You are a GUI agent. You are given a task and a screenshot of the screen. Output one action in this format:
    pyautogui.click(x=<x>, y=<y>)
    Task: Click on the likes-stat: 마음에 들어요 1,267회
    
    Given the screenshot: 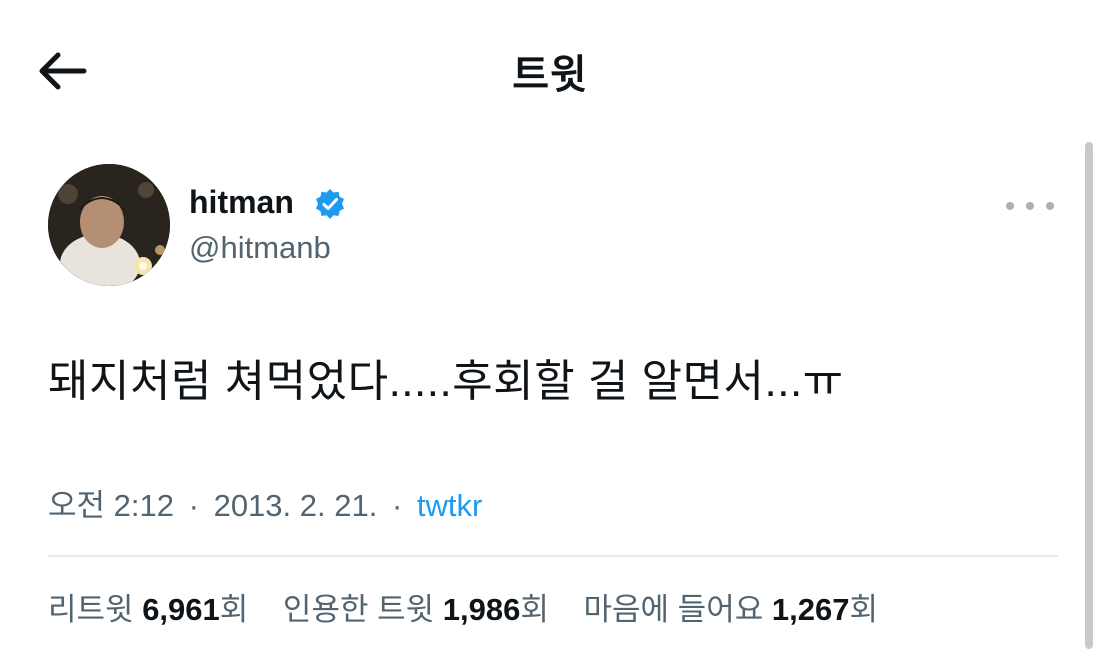 What is the action you would take?
    pyautogui.click(x=731, y=606)
    